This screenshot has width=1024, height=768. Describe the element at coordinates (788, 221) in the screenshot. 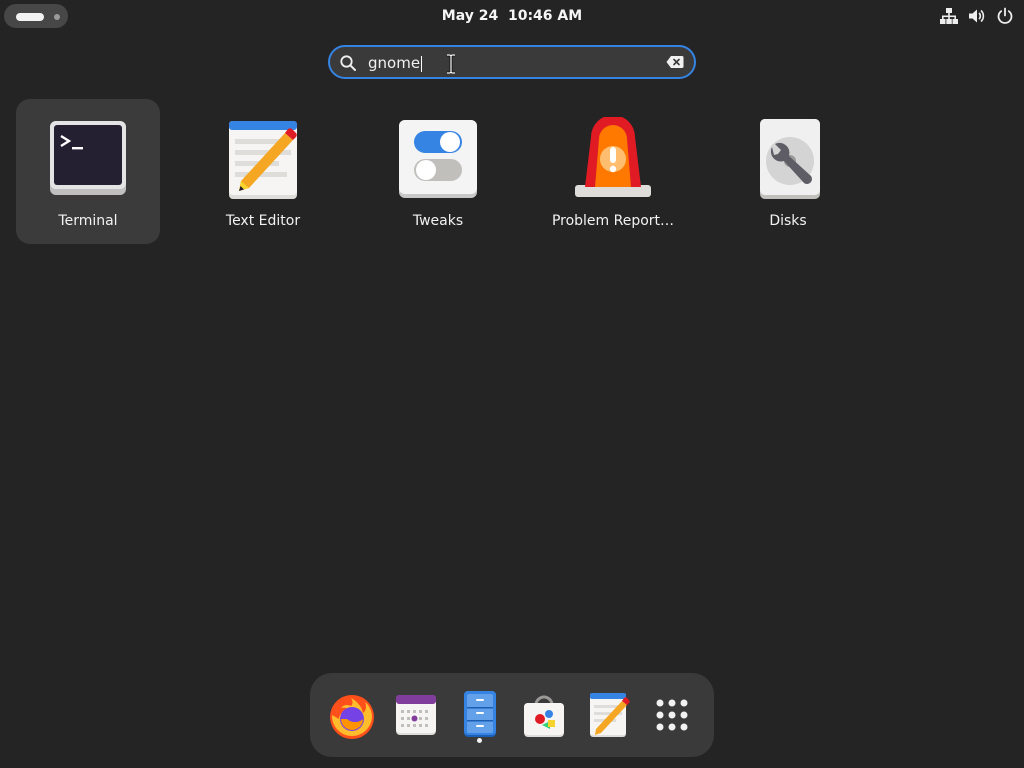

I see `result-label: Disks` at that location.